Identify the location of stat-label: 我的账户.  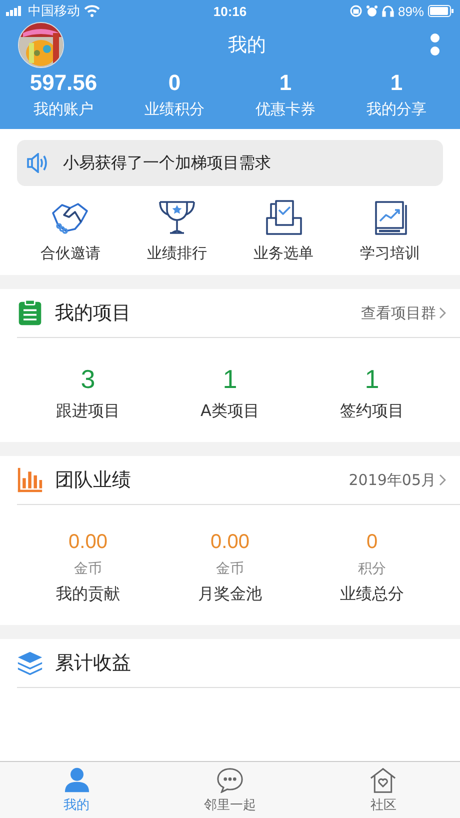
(64, 109).